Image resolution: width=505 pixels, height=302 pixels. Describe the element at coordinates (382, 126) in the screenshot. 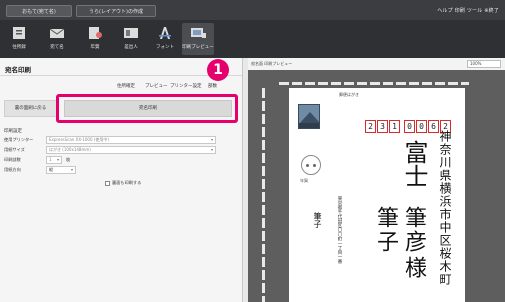

I see `zip-digit: 3` at that location.